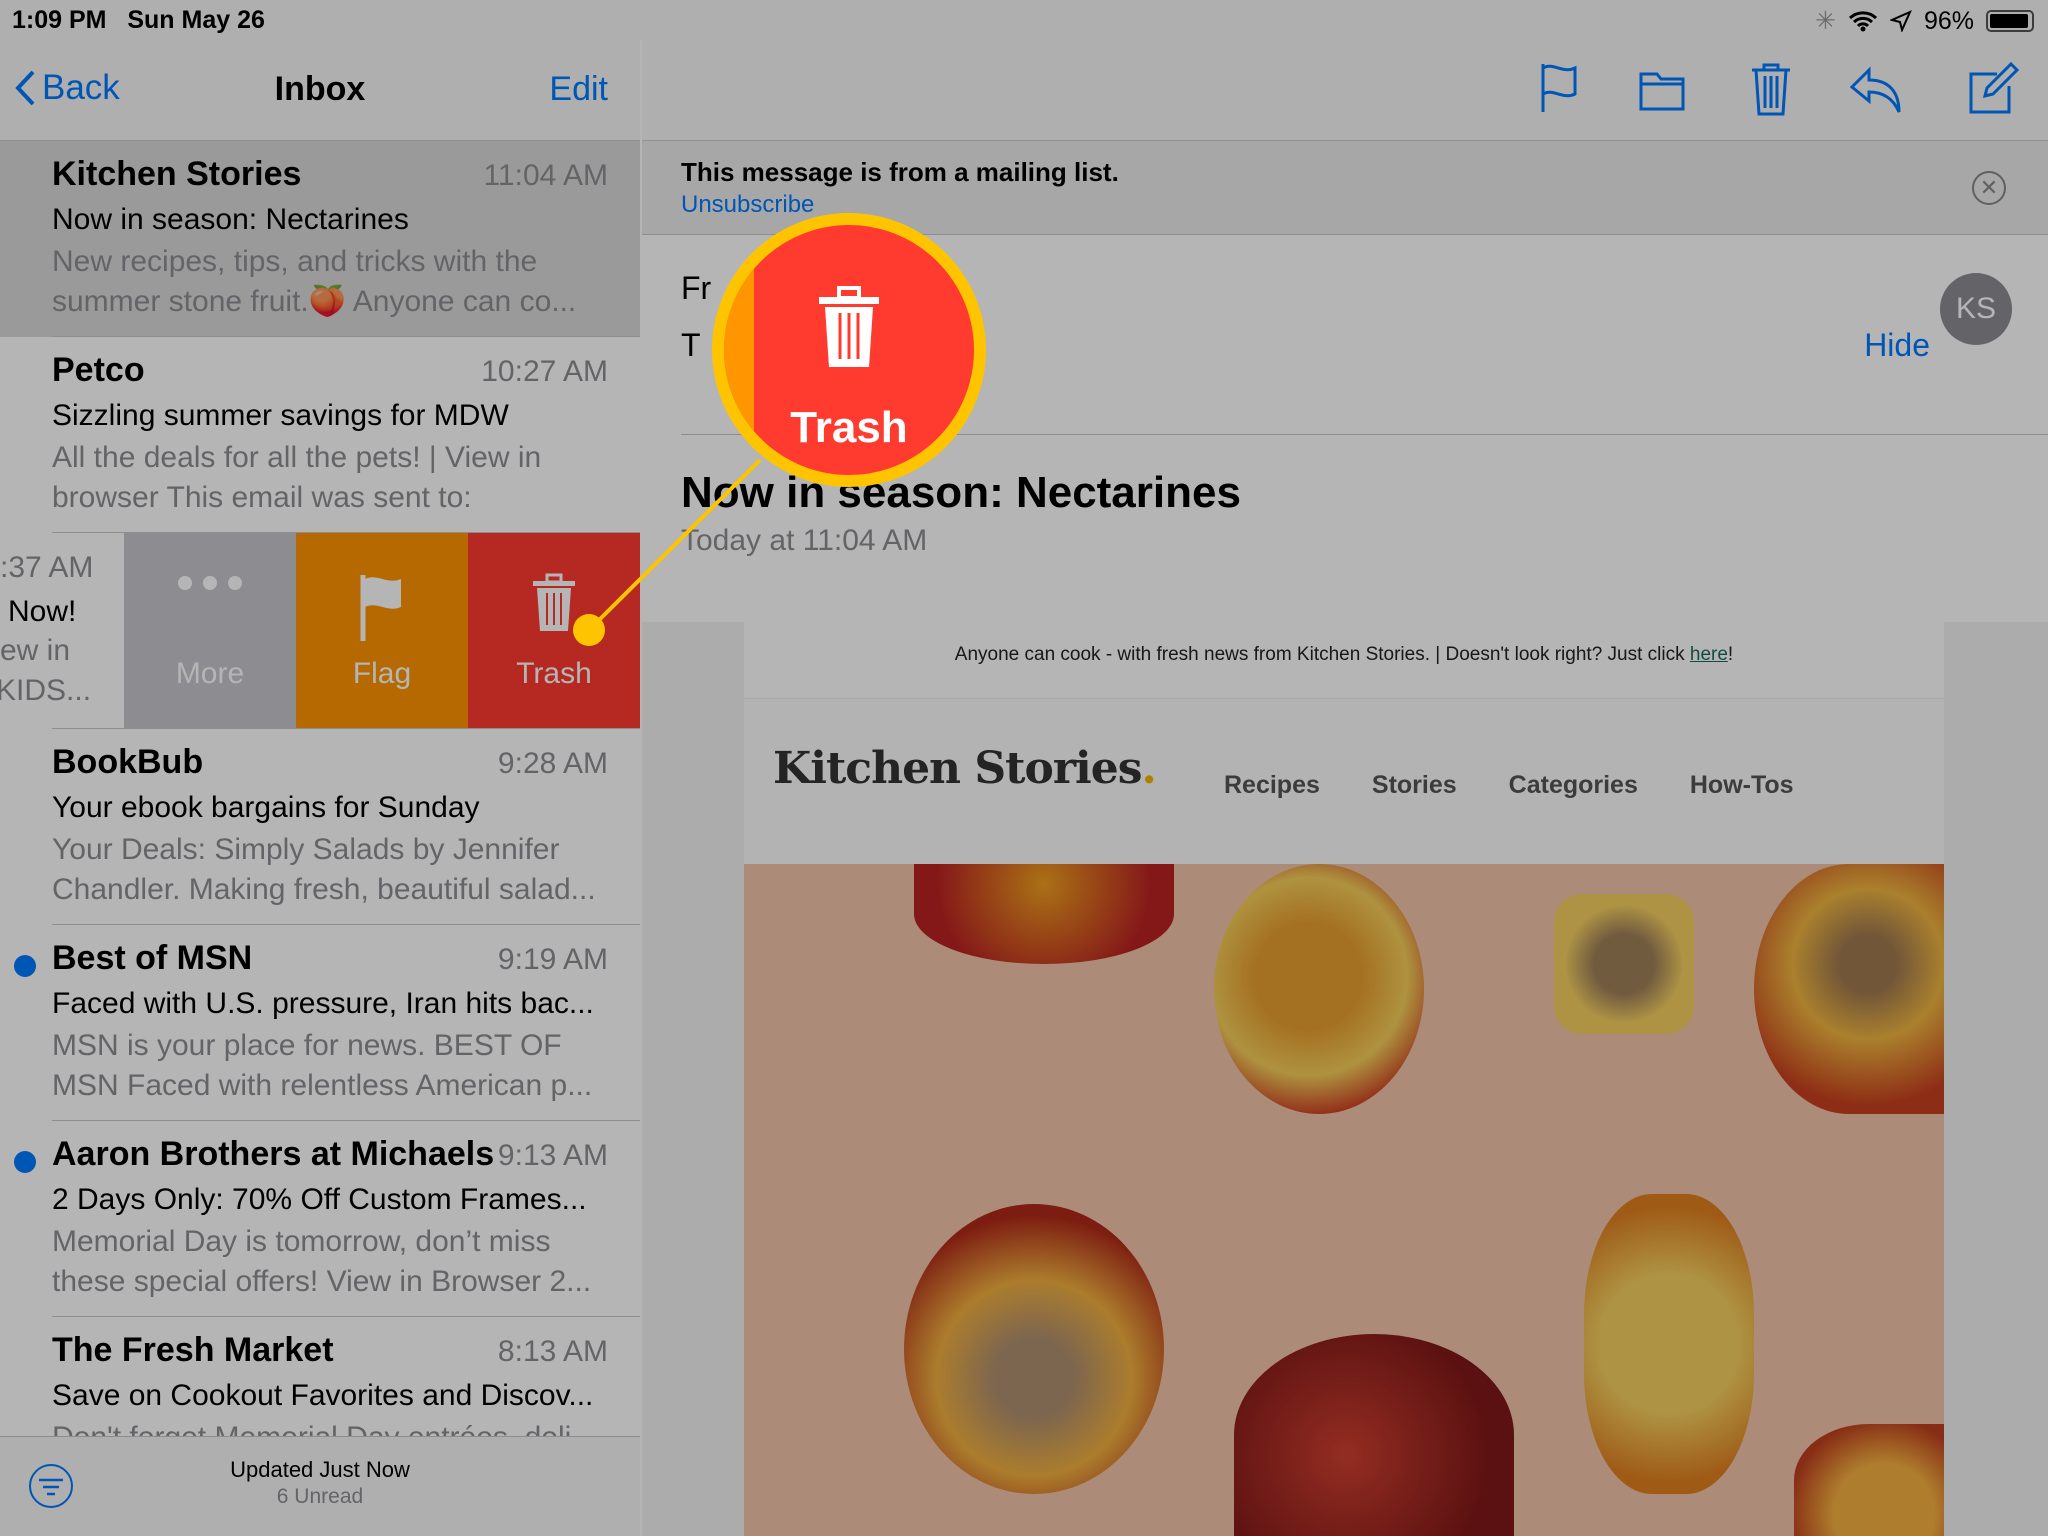  I want to click on trash-callout: Trash, so click(849, 350).